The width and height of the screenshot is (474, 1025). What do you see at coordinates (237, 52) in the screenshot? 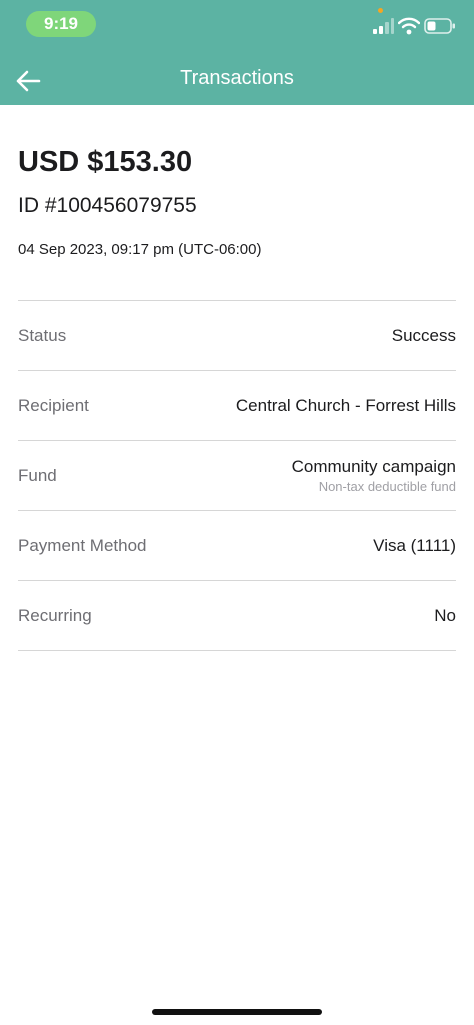
I see `app-header: 9:19 Transactions` at bounding box center [237, 52].